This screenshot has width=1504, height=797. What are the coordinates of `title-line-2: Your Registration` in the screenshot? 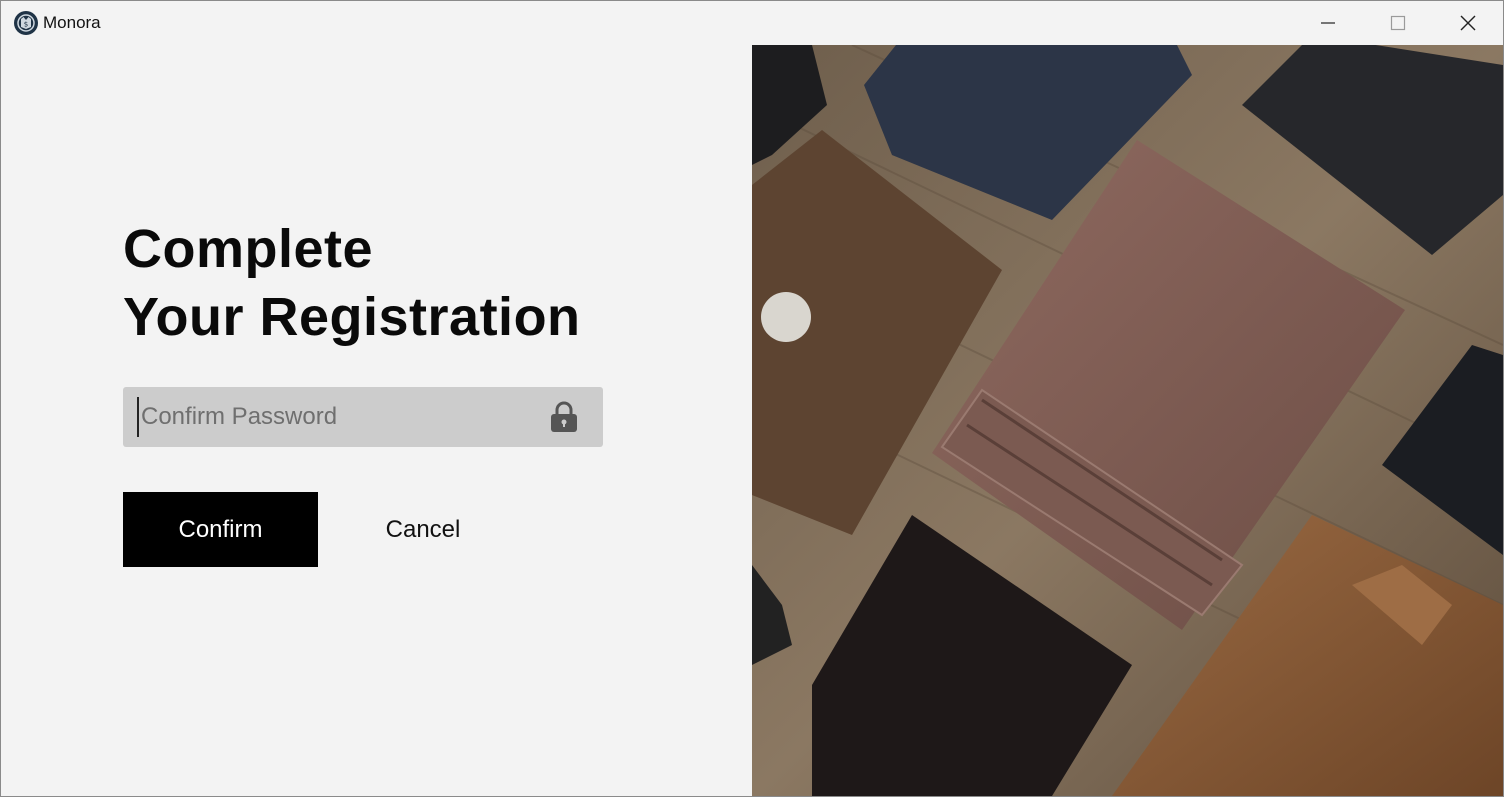 It's located at (352, 317).